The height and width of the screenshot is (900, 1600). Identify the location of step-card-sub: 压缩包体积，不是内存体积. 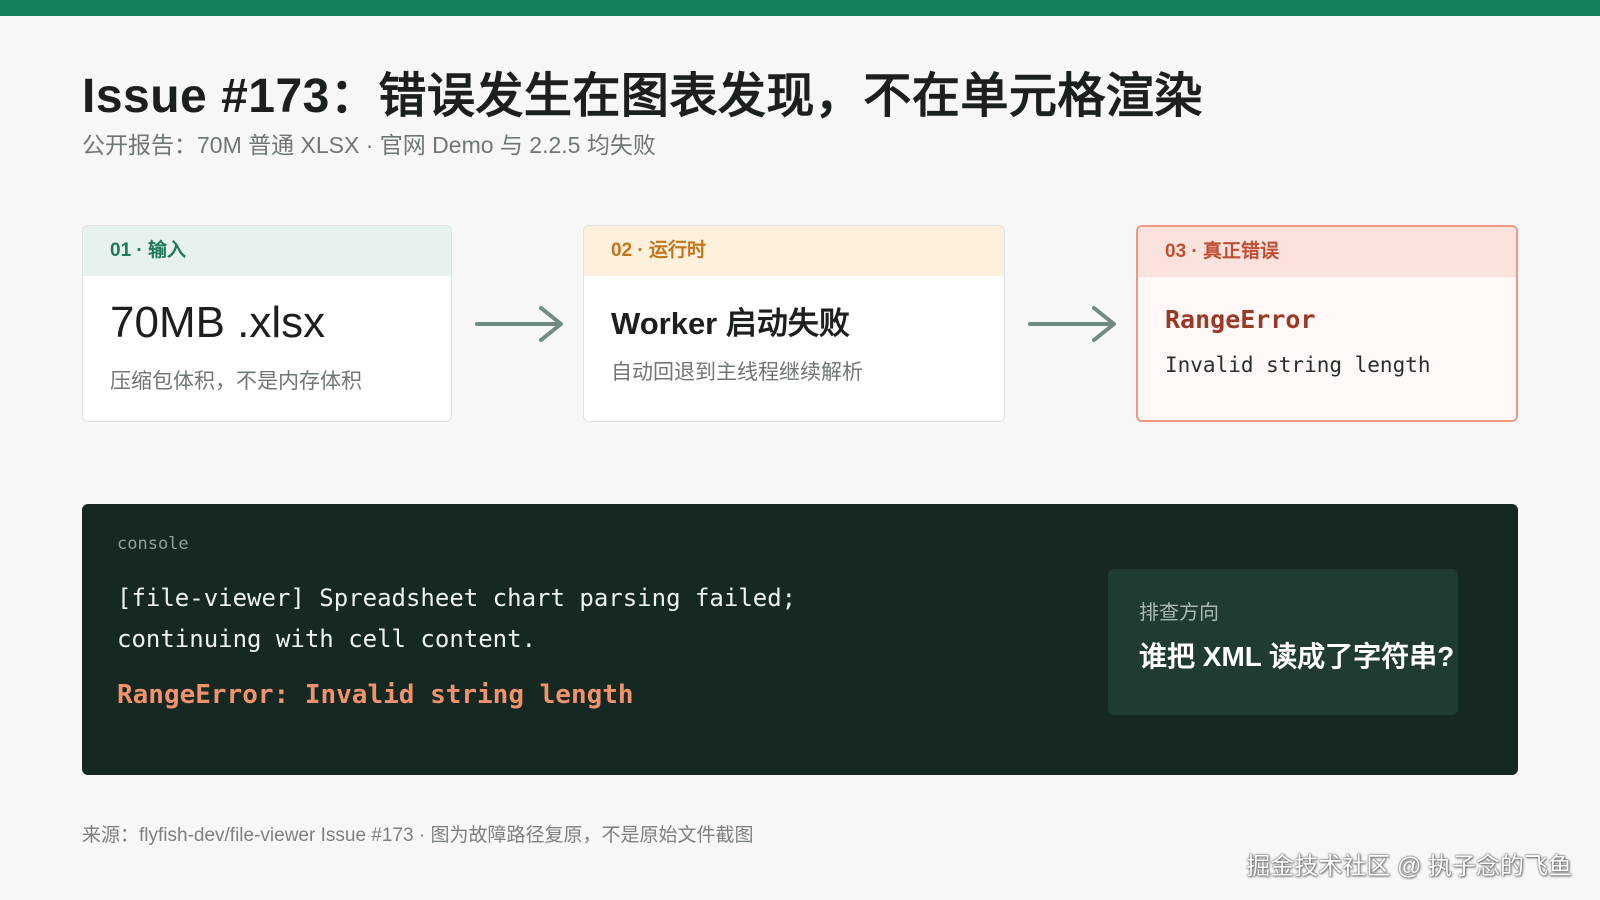
(236, 381).